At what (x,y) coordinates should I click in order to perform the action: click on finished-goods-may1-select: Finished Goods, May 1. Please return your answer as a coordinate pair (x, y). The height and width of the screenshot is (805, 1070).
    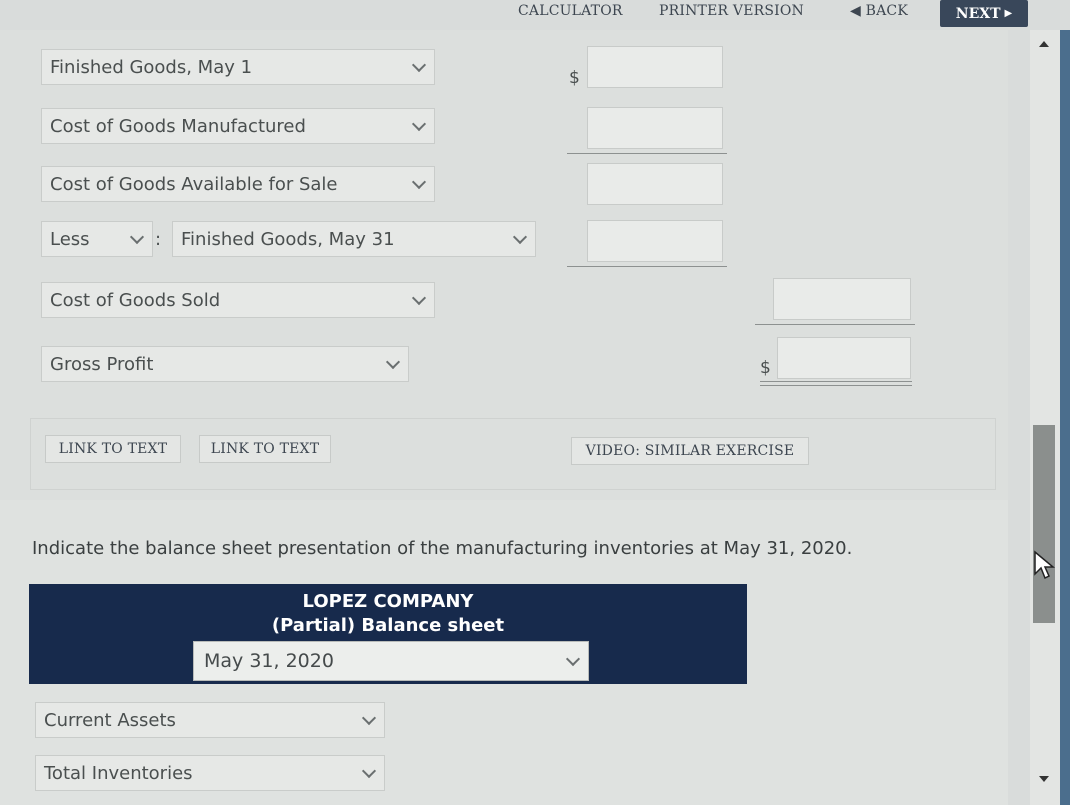
    Looking at the image, I should click on (238, 67).